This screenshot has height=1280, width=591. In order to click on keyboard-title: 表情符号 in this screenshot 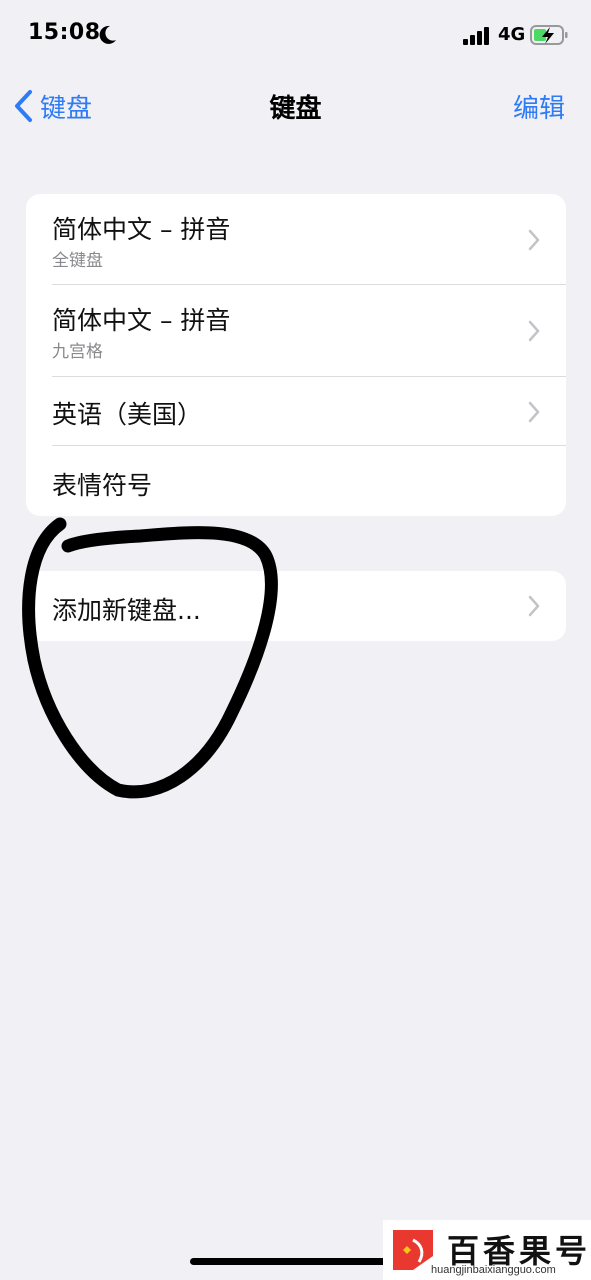, I will do `click(102, 485)`.